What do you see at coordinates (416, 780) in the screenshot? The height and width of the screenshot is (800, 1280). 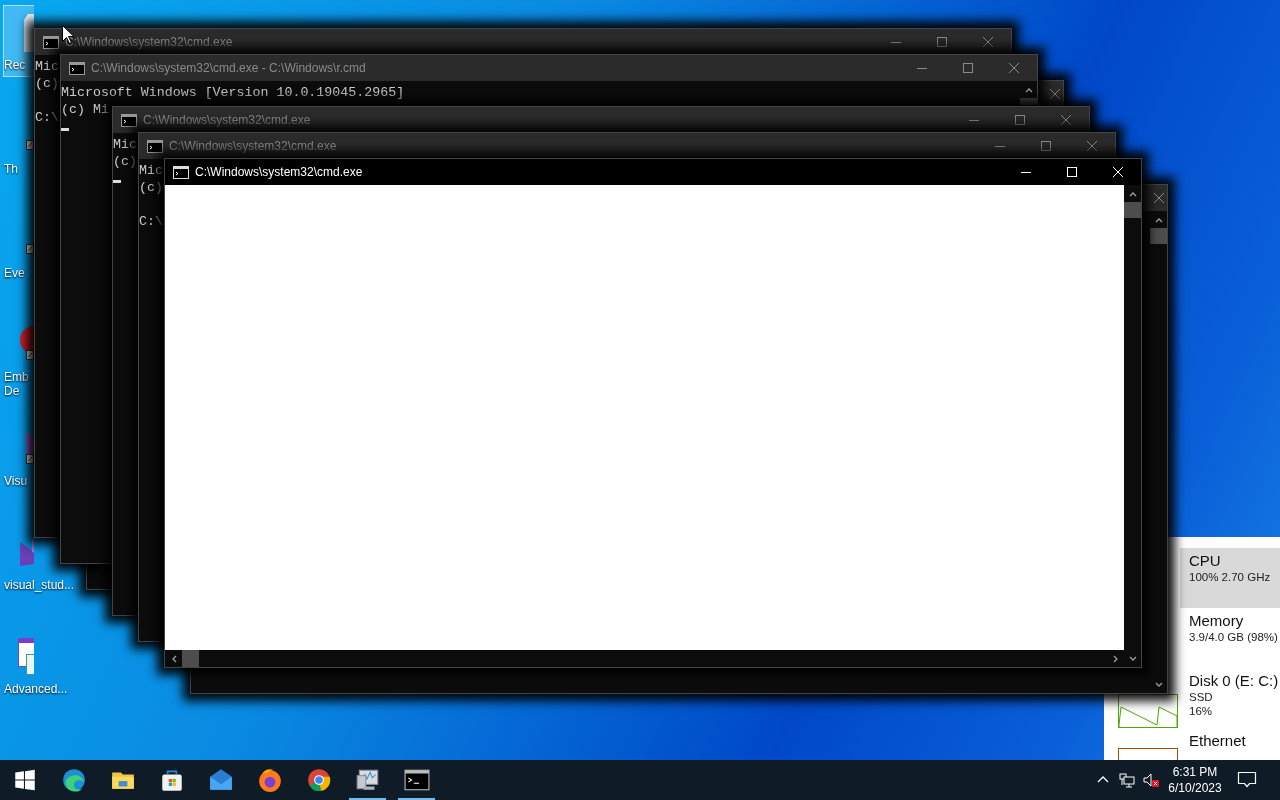 I see `terminal-icon` at bounding box center [416, 780].